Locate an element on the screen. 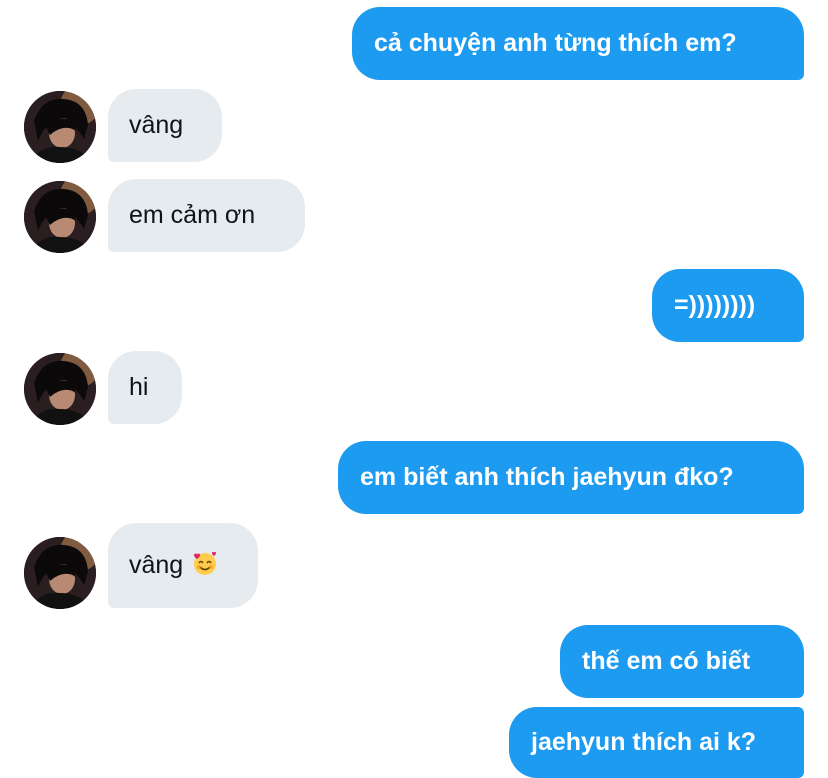 The height and width of the screenshot is (778, 828). sent-message-bubble: thế em có biết is located at coordinates (682, 661).